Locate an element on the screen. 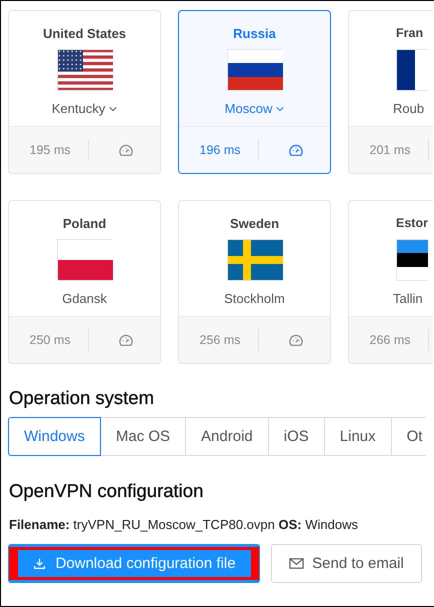 The height and width of the screenshot is (607, 434). country-name: Estor is located at coordinates (412, 224).